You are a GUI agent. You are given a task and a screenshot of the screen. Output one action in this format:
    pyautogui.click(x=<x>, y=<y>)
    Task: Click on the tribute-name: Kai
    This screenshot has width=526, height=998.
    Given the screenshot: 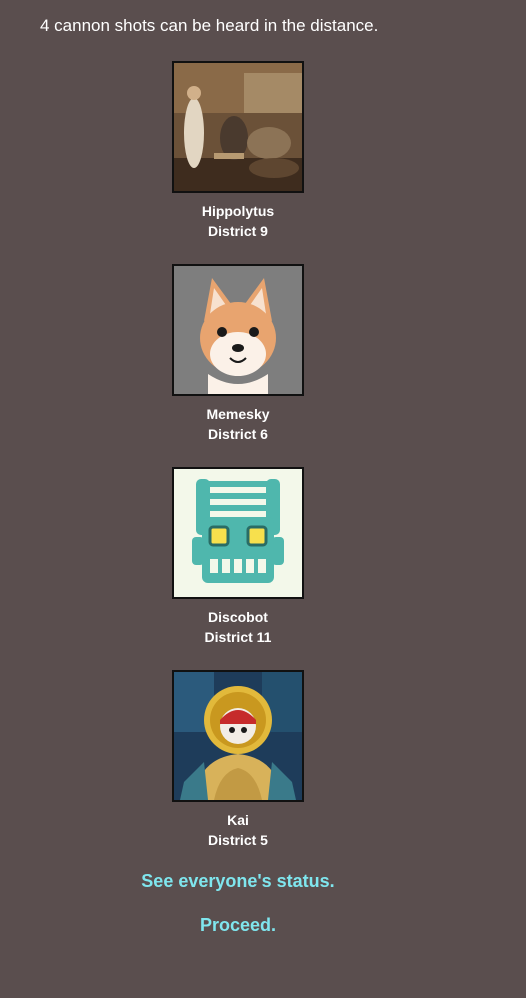 What is the action you would take?
    pyautogui.click(x=238, y=820)
    